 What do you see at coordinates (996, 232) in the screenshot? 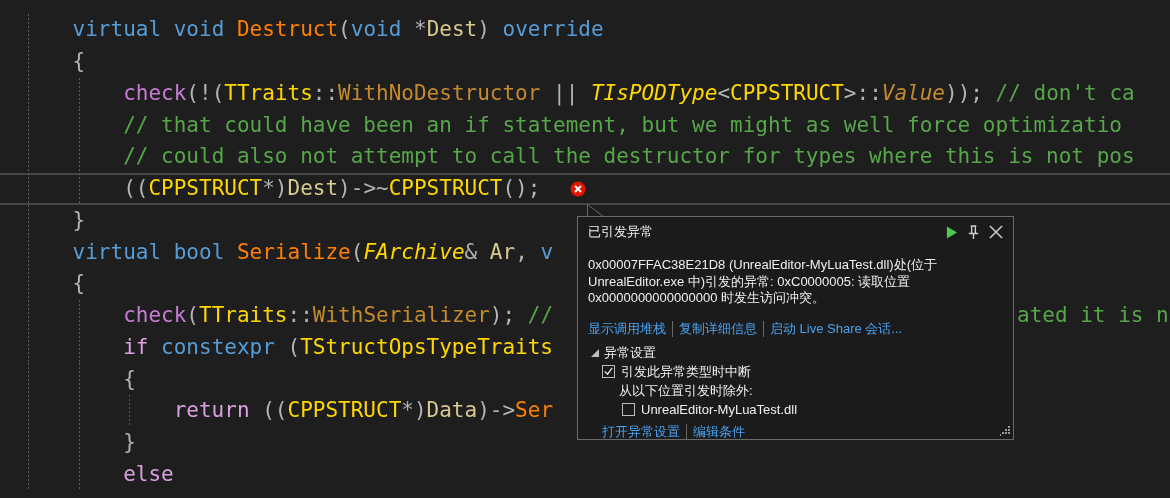
I see `close-icon` at bounding box center [996, 232].